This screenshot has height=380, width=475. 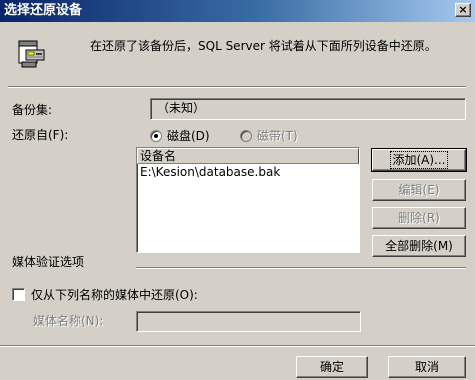 I want to click on title-bar: 选择还原设备, so click(x=237, y=11).